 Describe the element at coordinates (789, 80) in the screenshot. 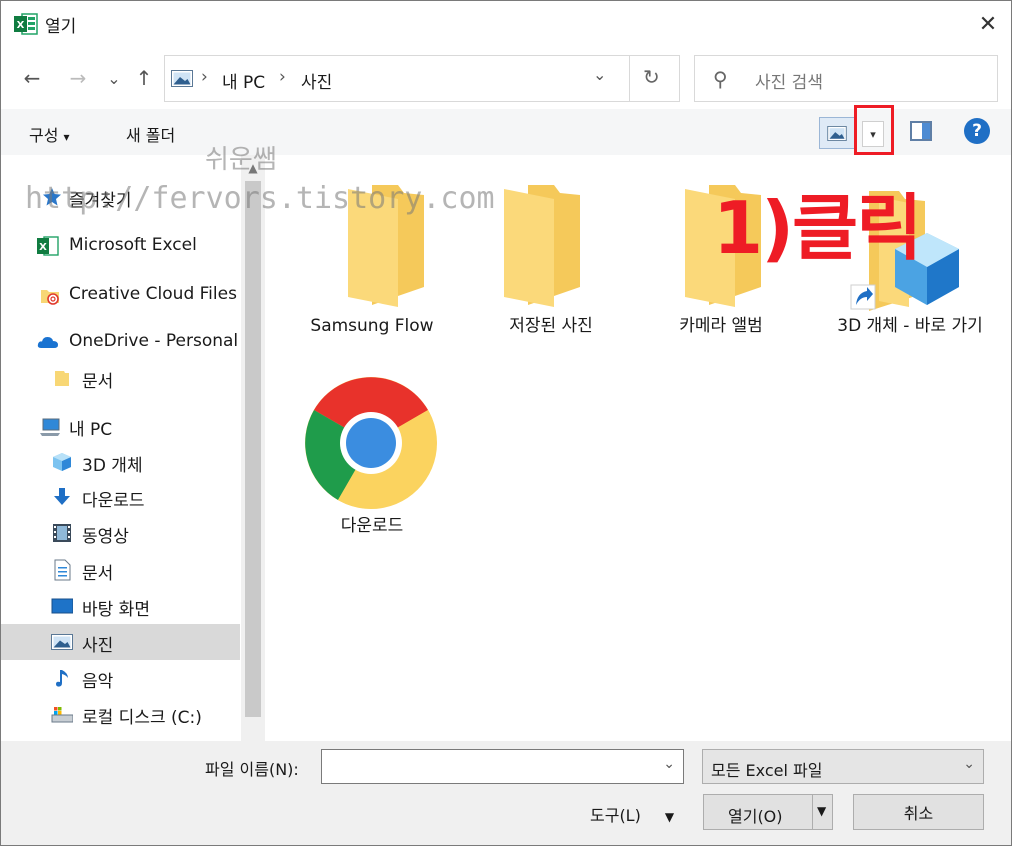

I see `search-input: 사진 검색` at that location.